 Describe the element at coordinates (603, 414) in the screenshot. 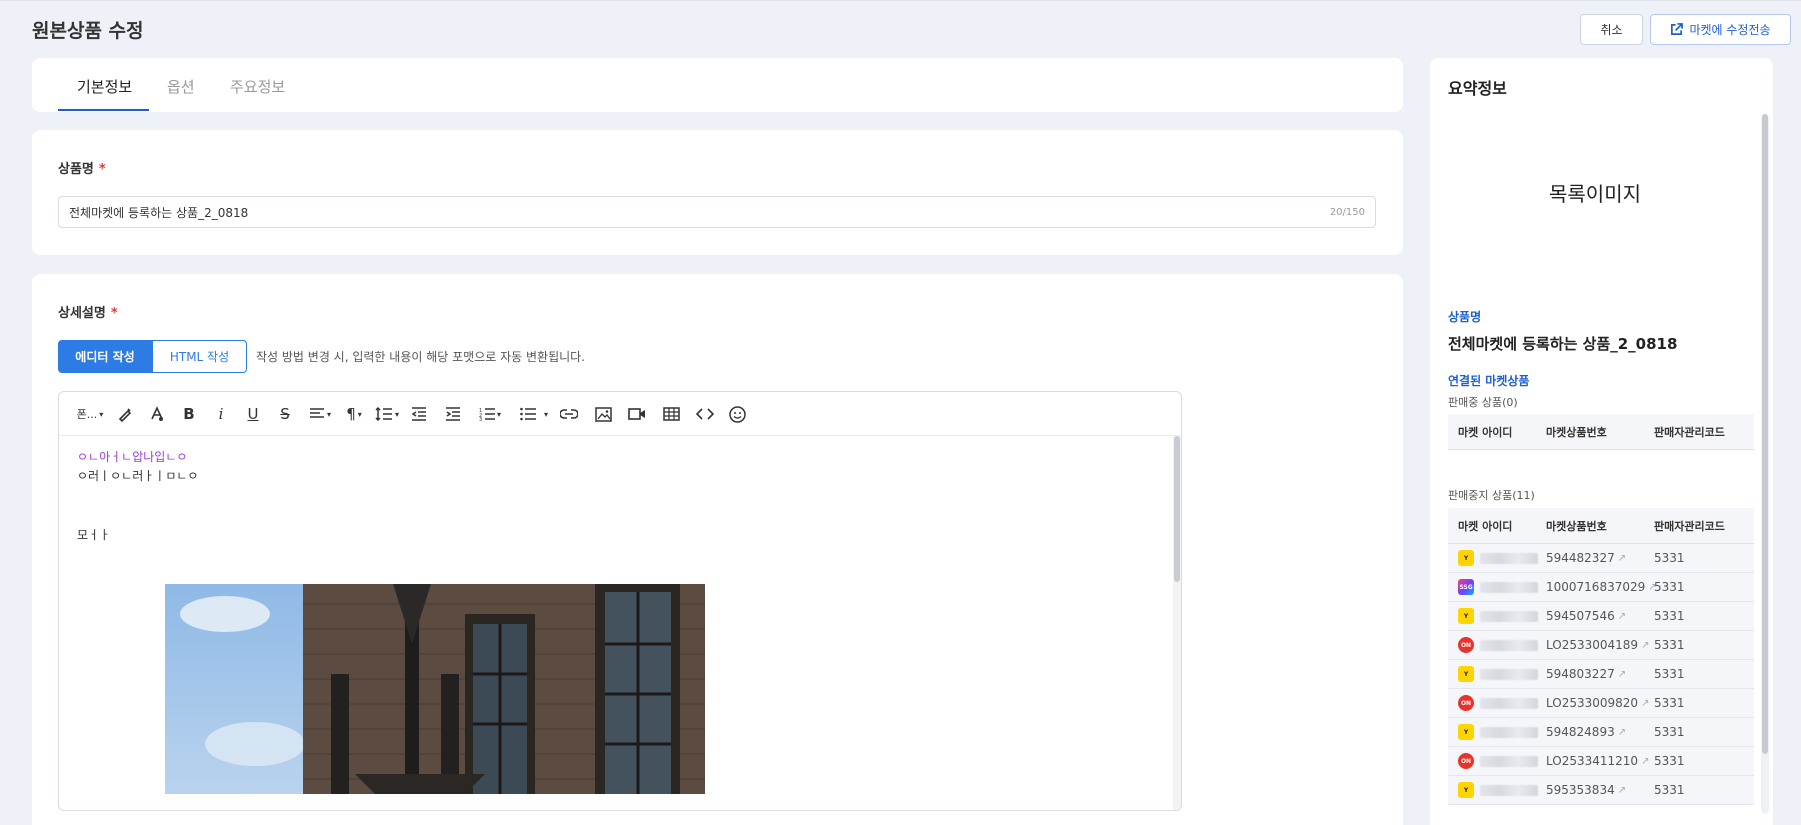

I see `image-icon` at that location.